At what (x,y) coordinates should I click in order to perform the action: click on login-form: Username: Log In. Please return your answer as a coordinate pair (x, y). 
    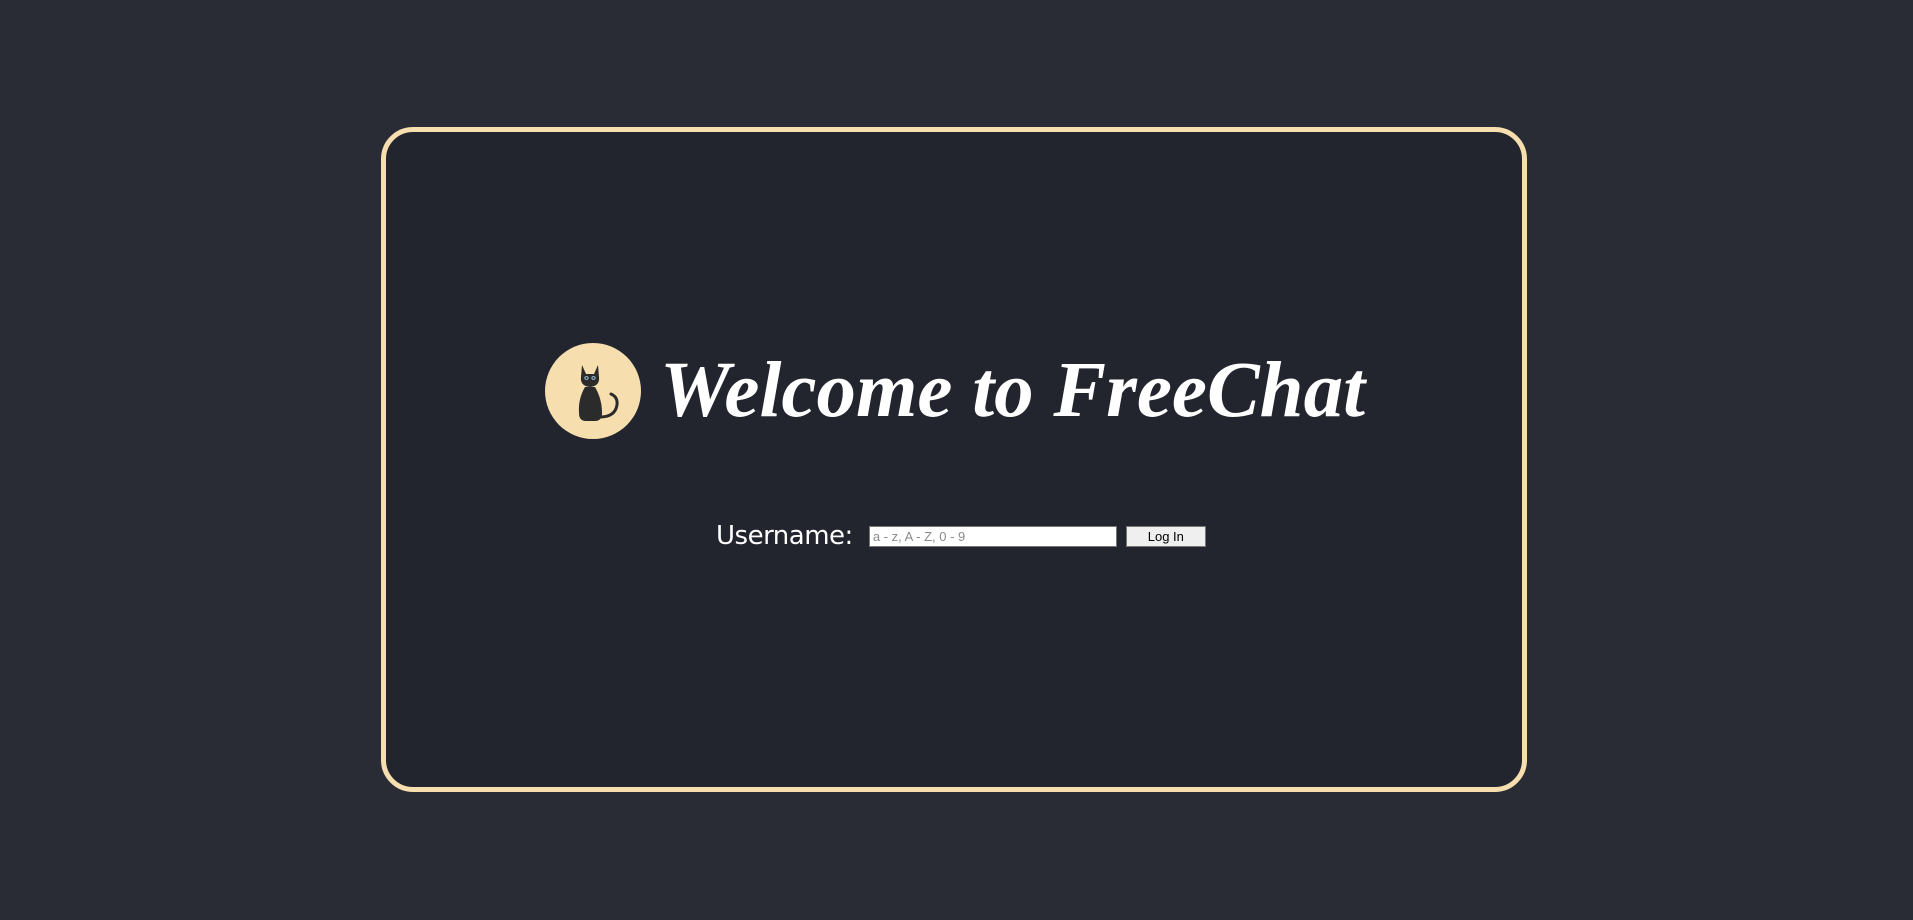
    Looking at the image, I should click on (961, 536).